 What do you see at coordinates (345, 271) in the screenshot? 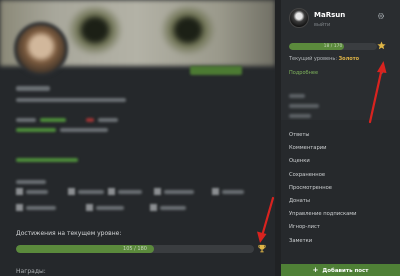
I see `add-post-label: Добавить пост` at bounding box center [345, 271].